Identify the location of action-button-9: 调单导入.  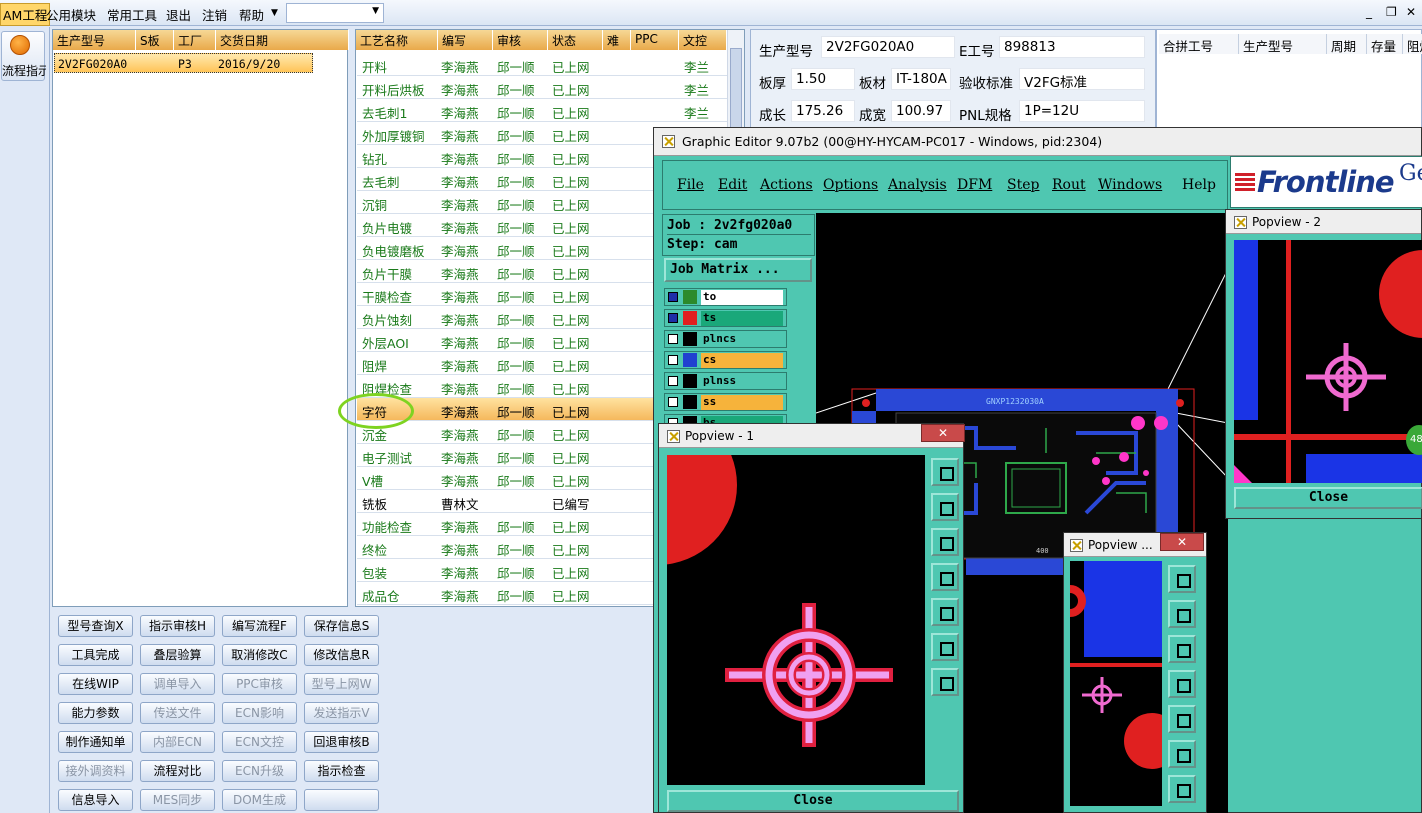
(177, 684).